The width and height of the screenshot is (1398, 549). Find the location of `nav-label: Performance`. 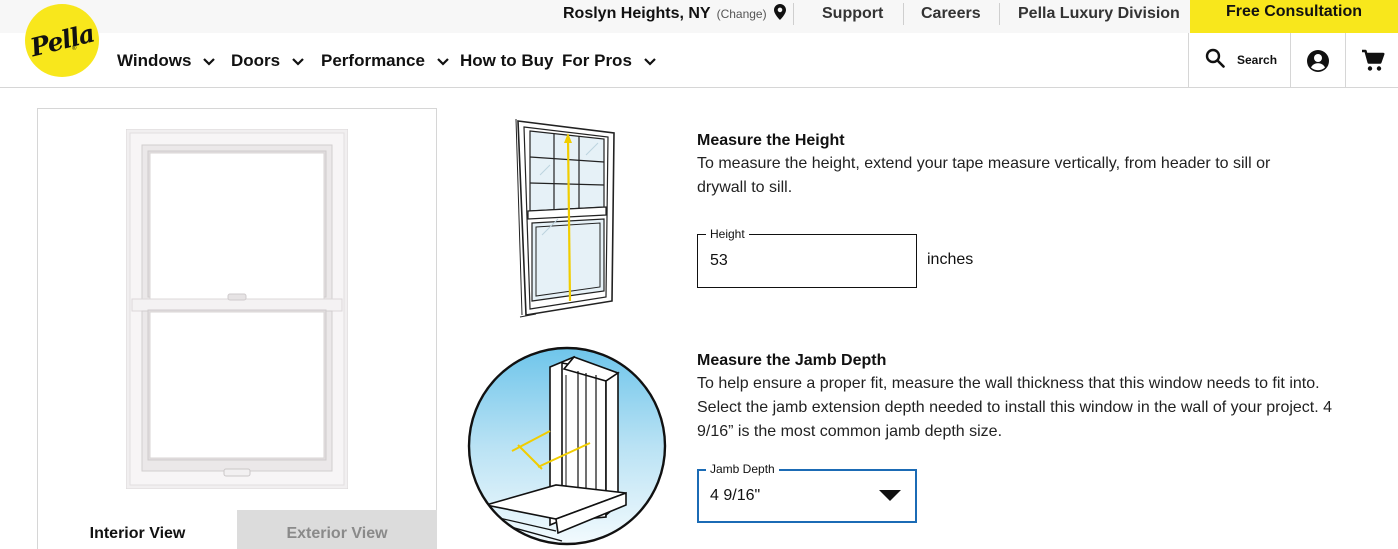

nav-label: Performance is located at coordinates (373, 60).